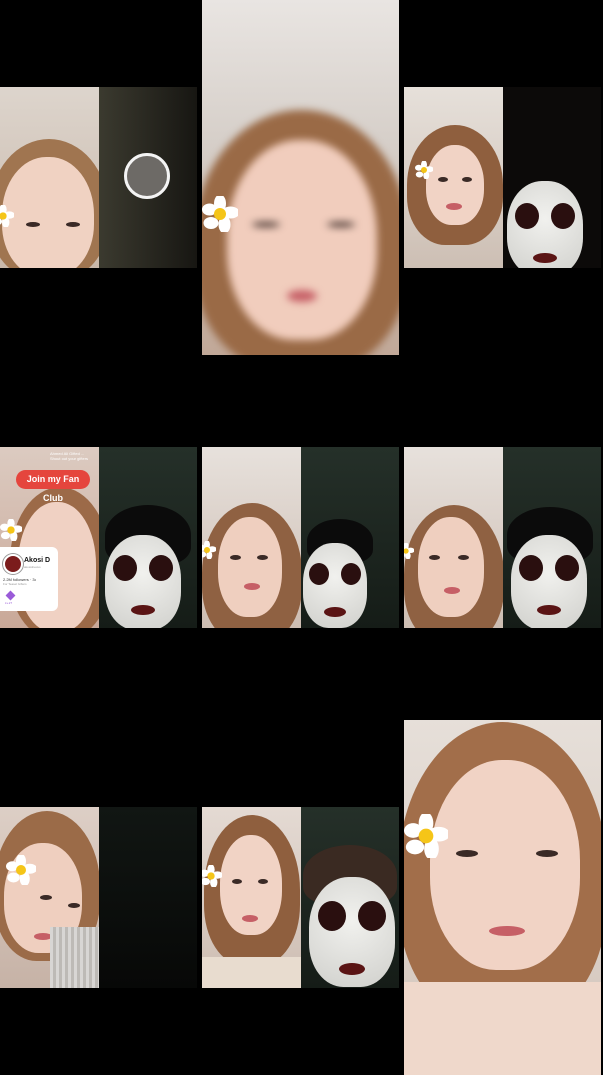 The width and height of the screenshot is (603, 1075). What do you see at coordinates (32, 567) in the screenshot?
I see `profile-handle: akosidnexus` at bounding box center [32, 567].